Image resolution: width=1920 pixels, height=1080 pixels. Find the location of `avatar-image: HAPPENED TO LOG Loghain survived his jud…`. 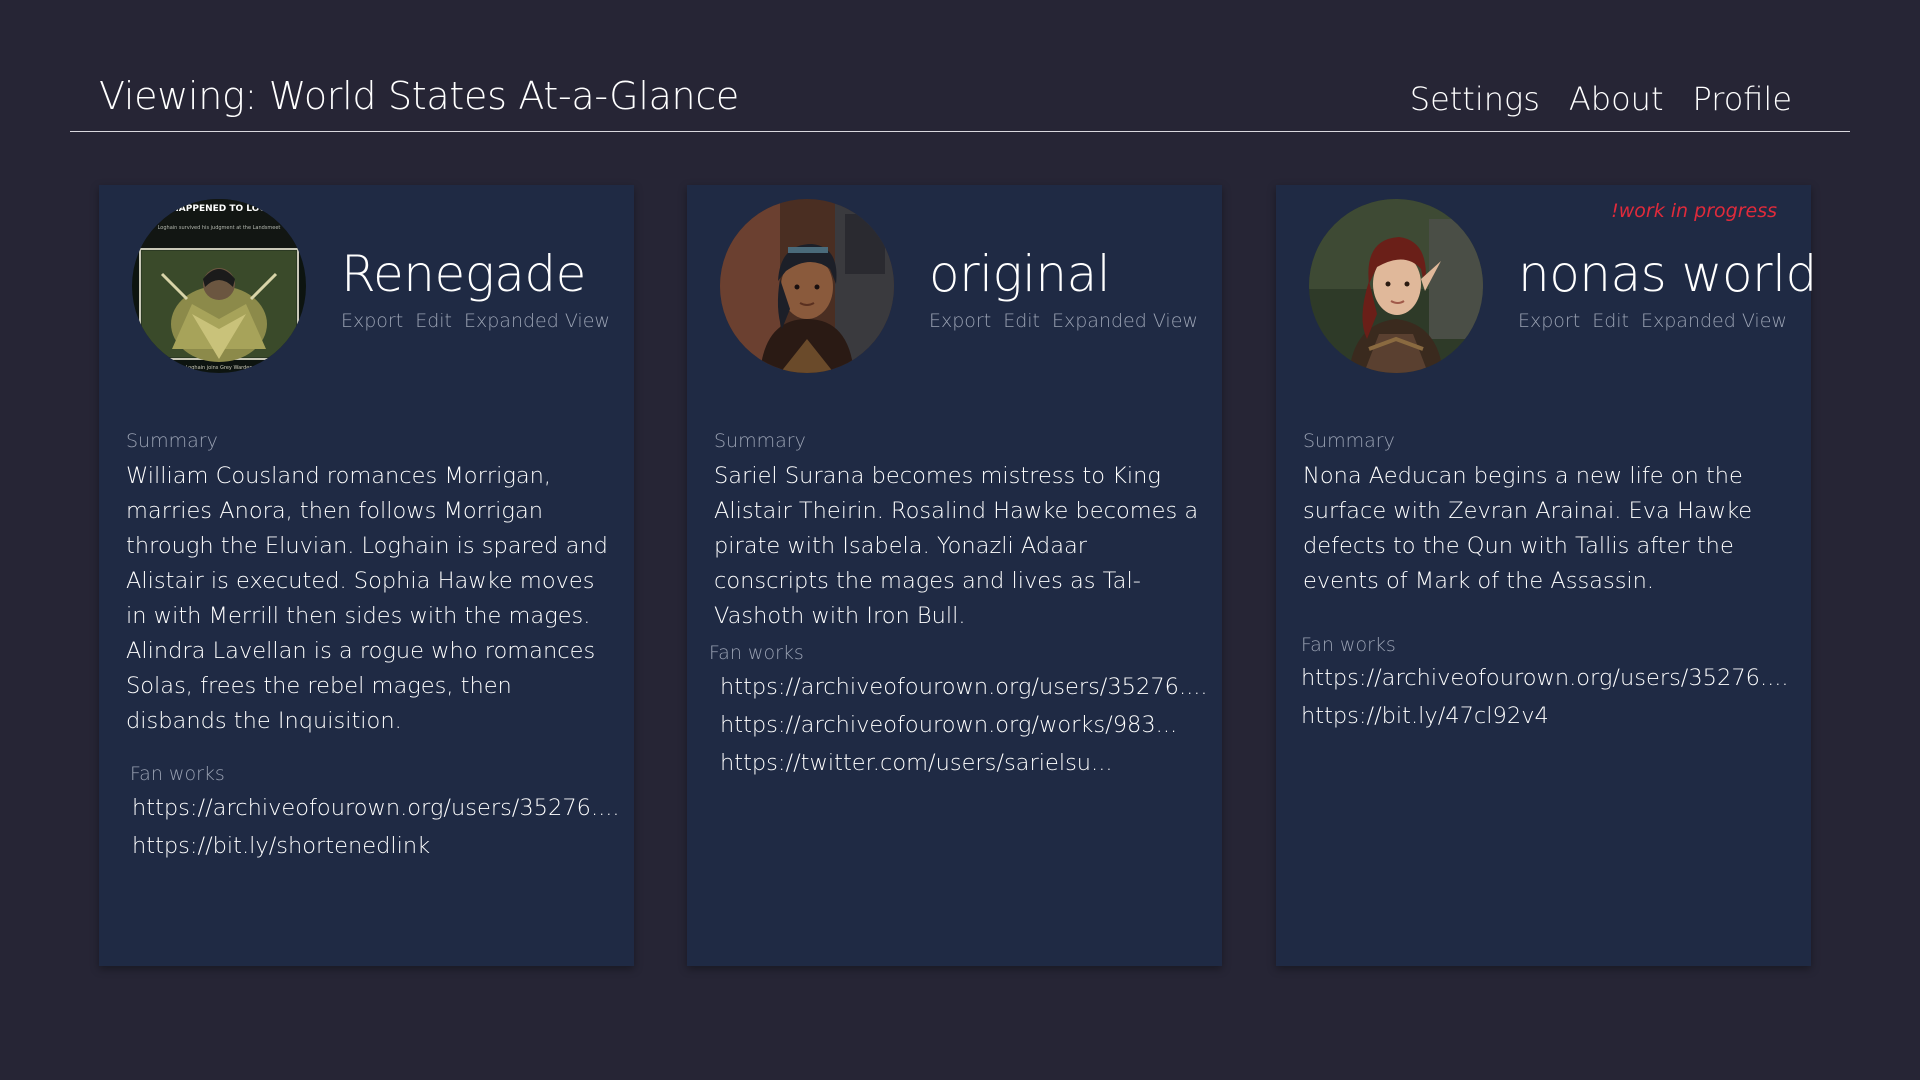

avatar-image: HAPPENED TO LOG Loghain survived his jud… is located at coordinates (219, 286).